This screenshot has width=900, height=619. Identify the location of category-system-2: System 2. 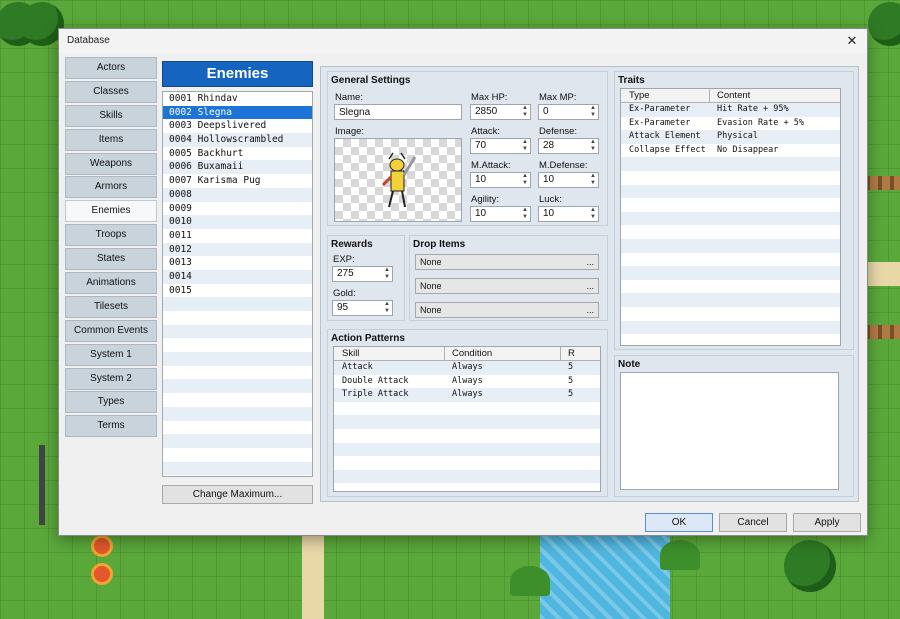
(111, 378).